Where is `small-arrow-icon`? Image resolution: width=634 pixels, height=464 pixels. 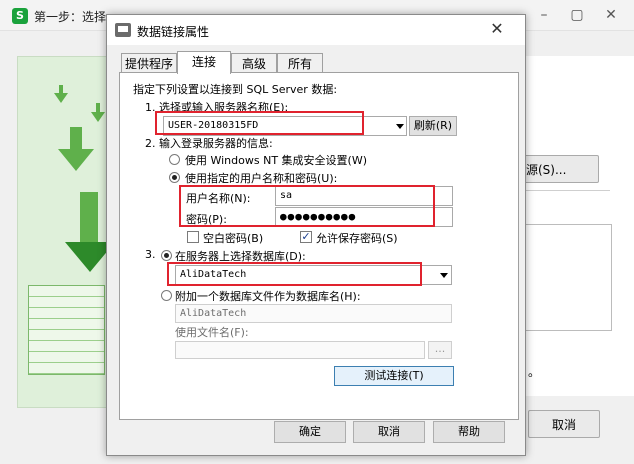
small-arrow-icon is located at coordinates (61, 98).